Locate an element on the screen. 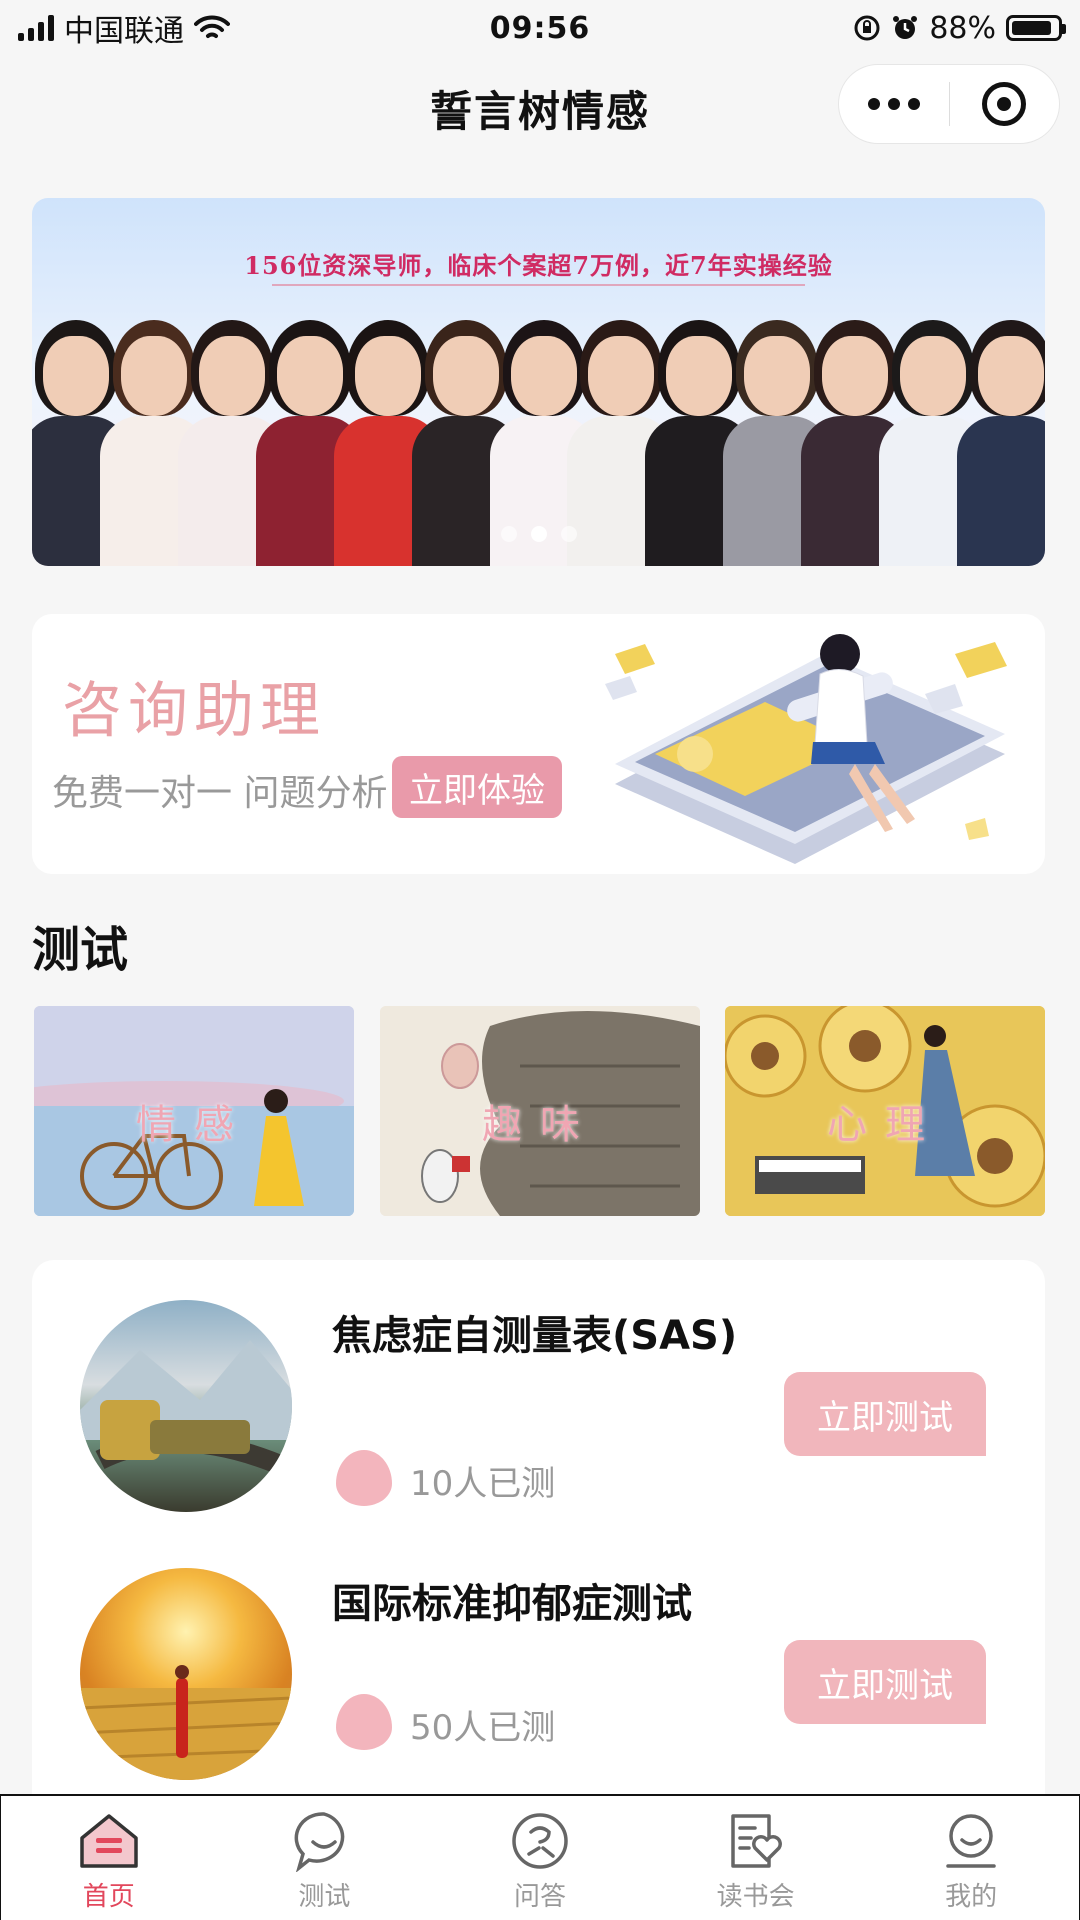 This screenshot has width=1080, height=1920. banner-underline is located at coordinates (538, 285).